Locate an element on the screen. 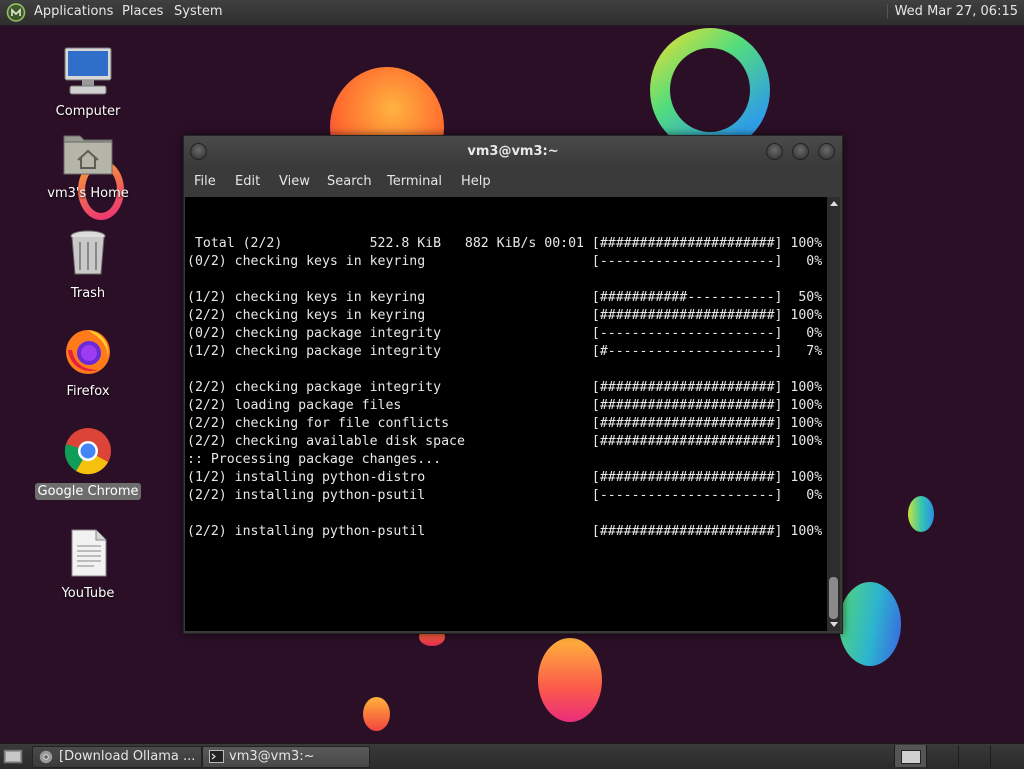 The image size is (1024, 769). taskbar-item-label: vm3@vm3:~ is located at coordinates (272, 756).